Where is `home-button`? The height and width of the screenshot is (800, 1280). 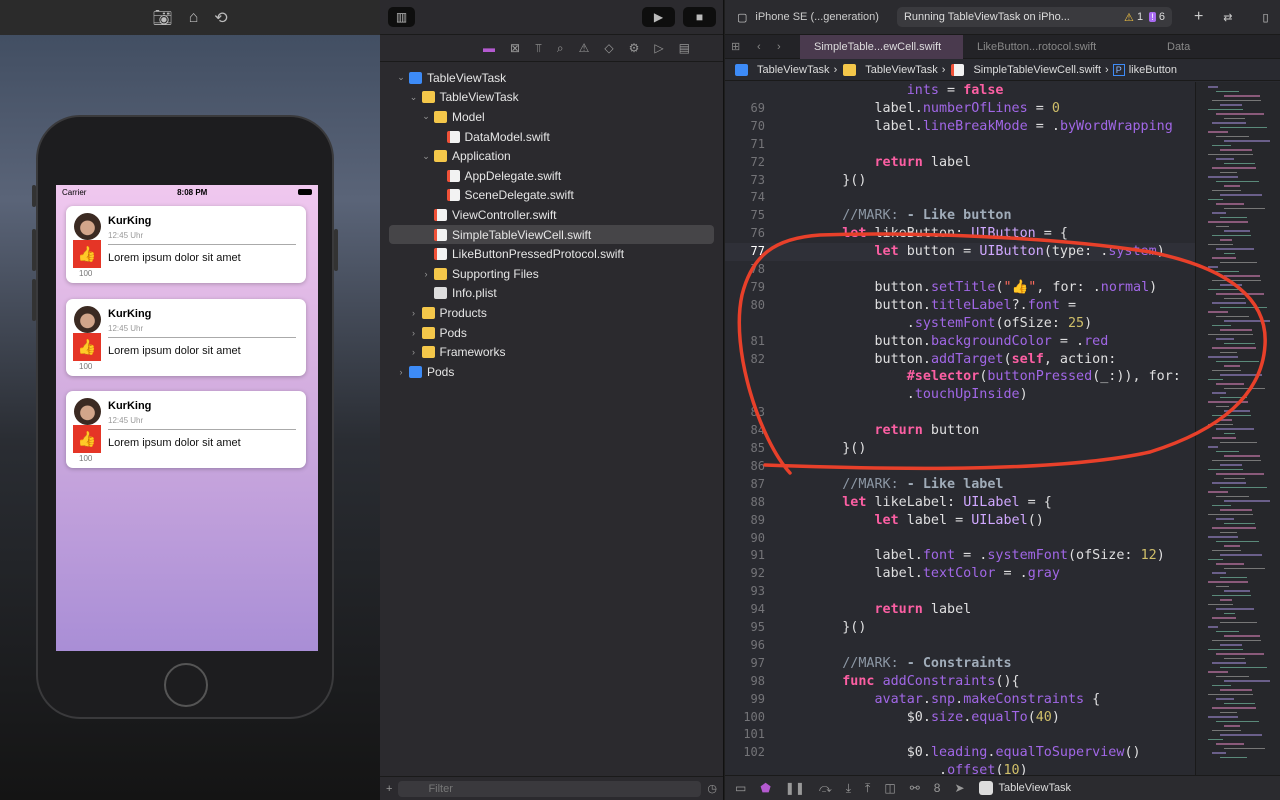 home-button is located at coordinates (186, 685).